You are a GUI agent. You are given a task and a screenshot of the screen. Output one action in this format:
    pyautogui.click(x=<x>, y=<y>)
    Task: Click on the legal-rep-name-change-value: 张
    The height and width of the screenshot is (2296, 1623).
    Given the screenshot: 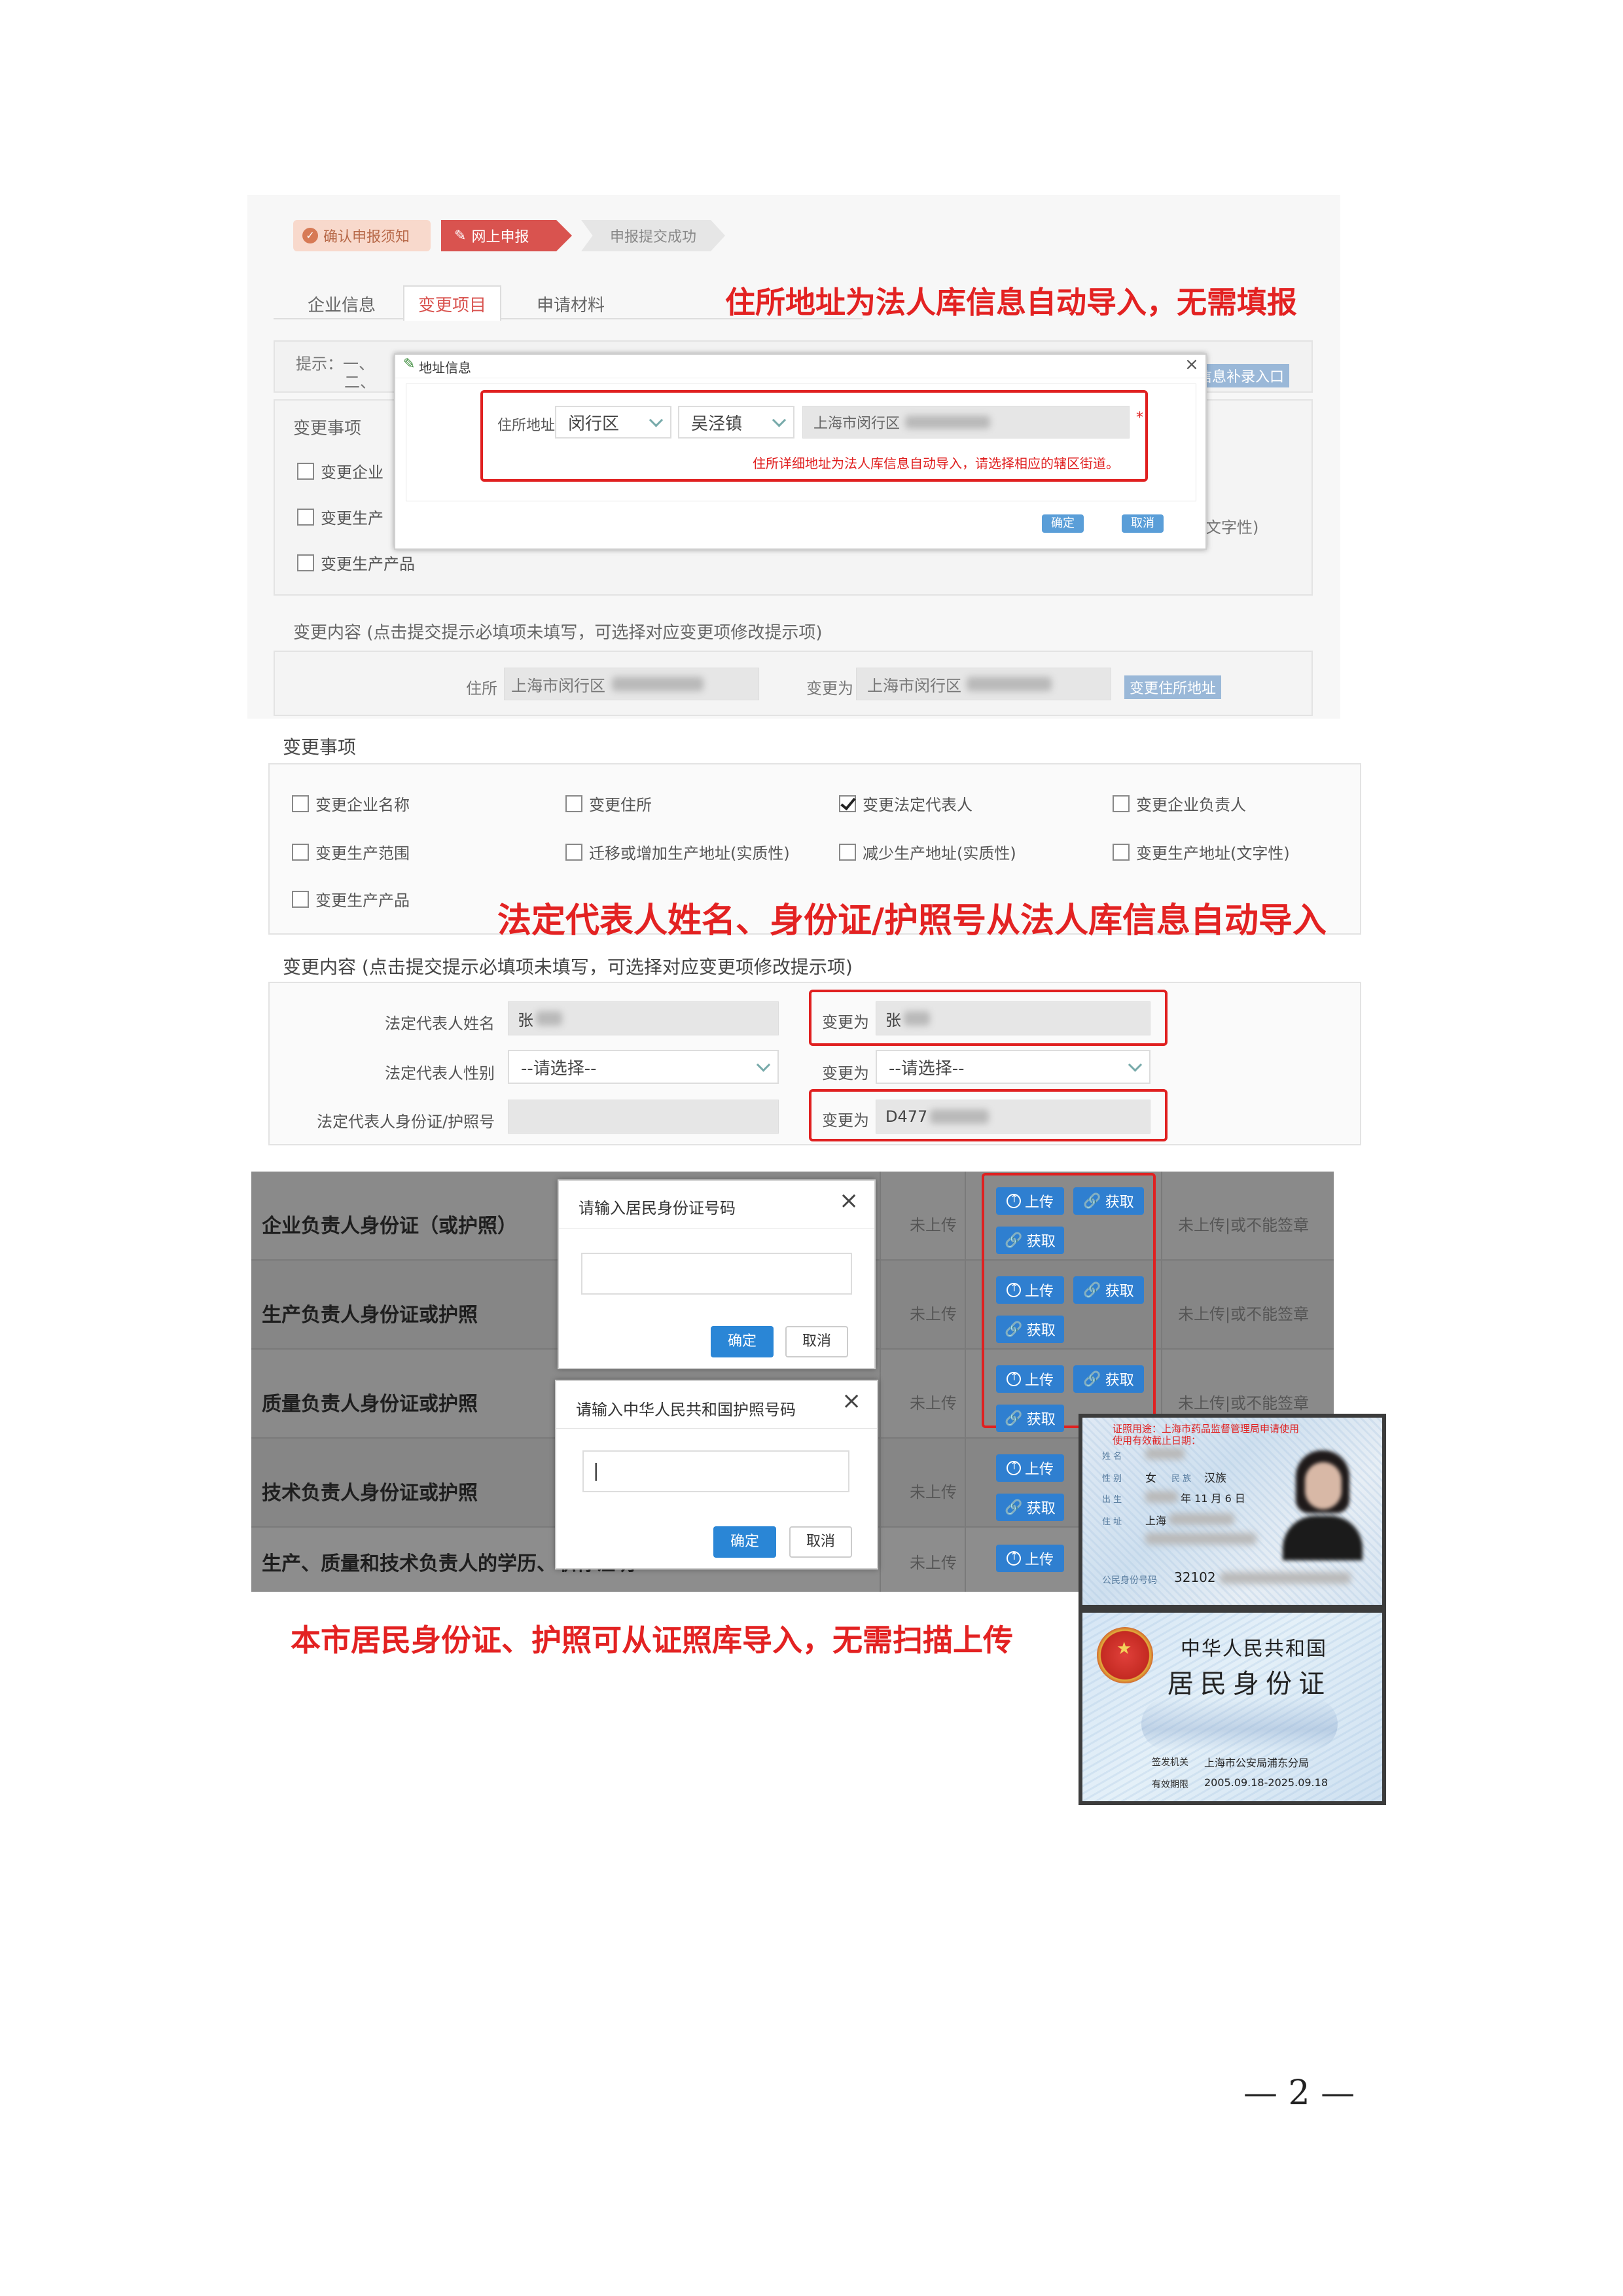 What is the action you would take?
    pyautogui.click(x=893, y=1020)
    